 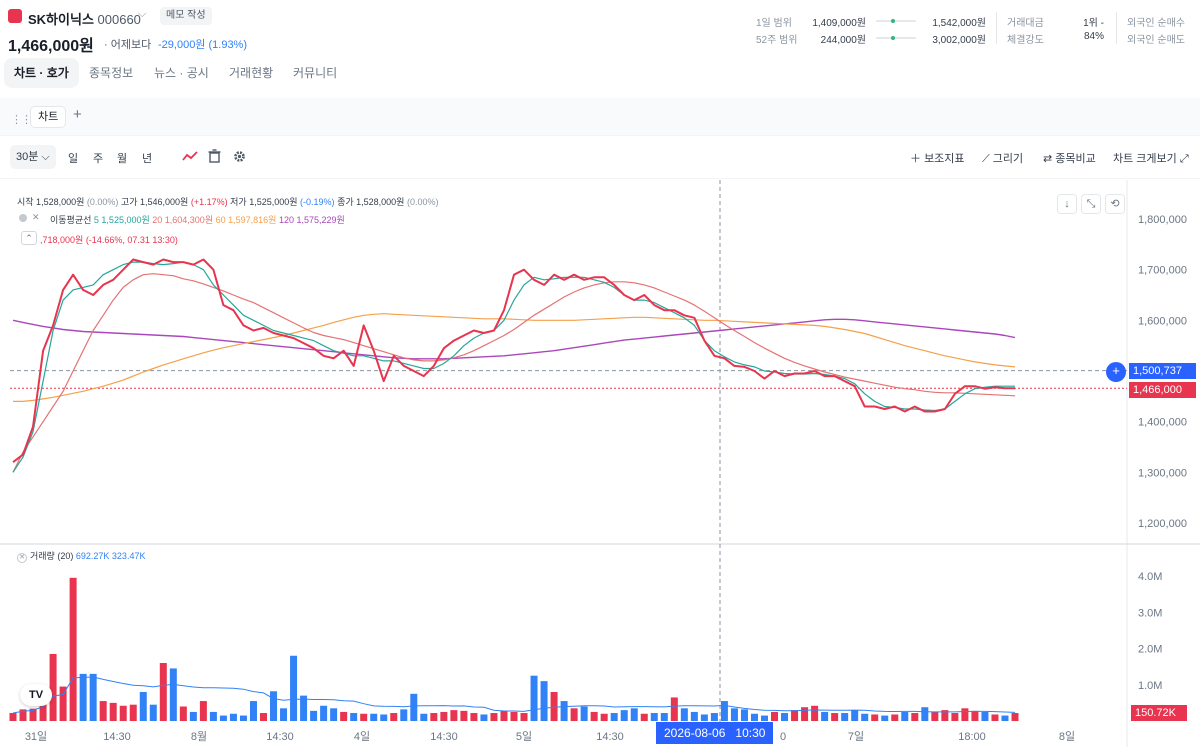 I want to click on interval-select: 30분 ⌵, so click(x=33, y=157).